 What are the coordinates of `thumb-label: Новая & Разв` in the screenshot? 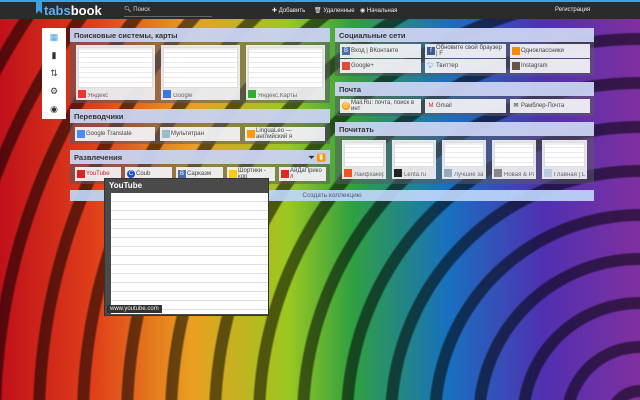 It's located at (519, 175).